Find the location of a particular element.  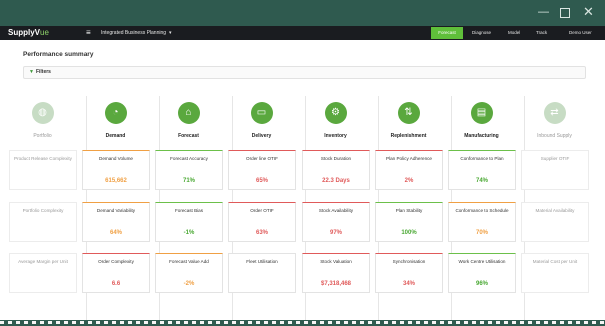

kpi-card: Order Complexity 6.6 is located at coordinates (116, 273).